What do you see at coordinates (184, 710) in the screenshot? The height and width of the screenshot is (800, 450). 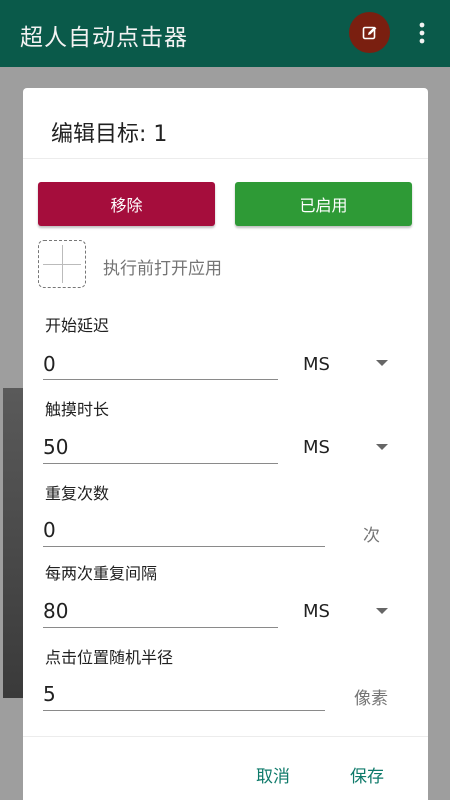 I see `random-radius-underline` at bounding box center [184, 710].